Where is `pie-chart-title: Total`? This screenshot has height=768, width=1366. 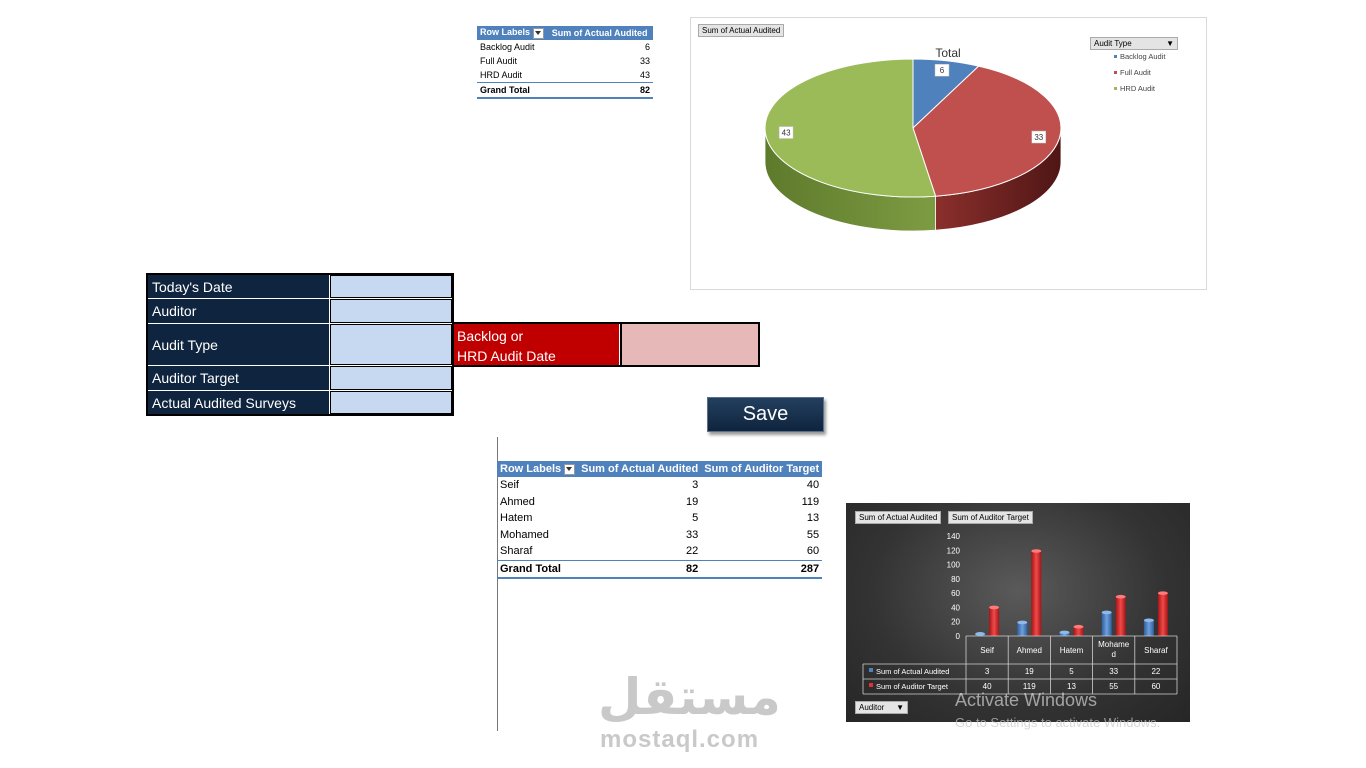 pie-chart-title: Total is located at coordinates (947, 53).